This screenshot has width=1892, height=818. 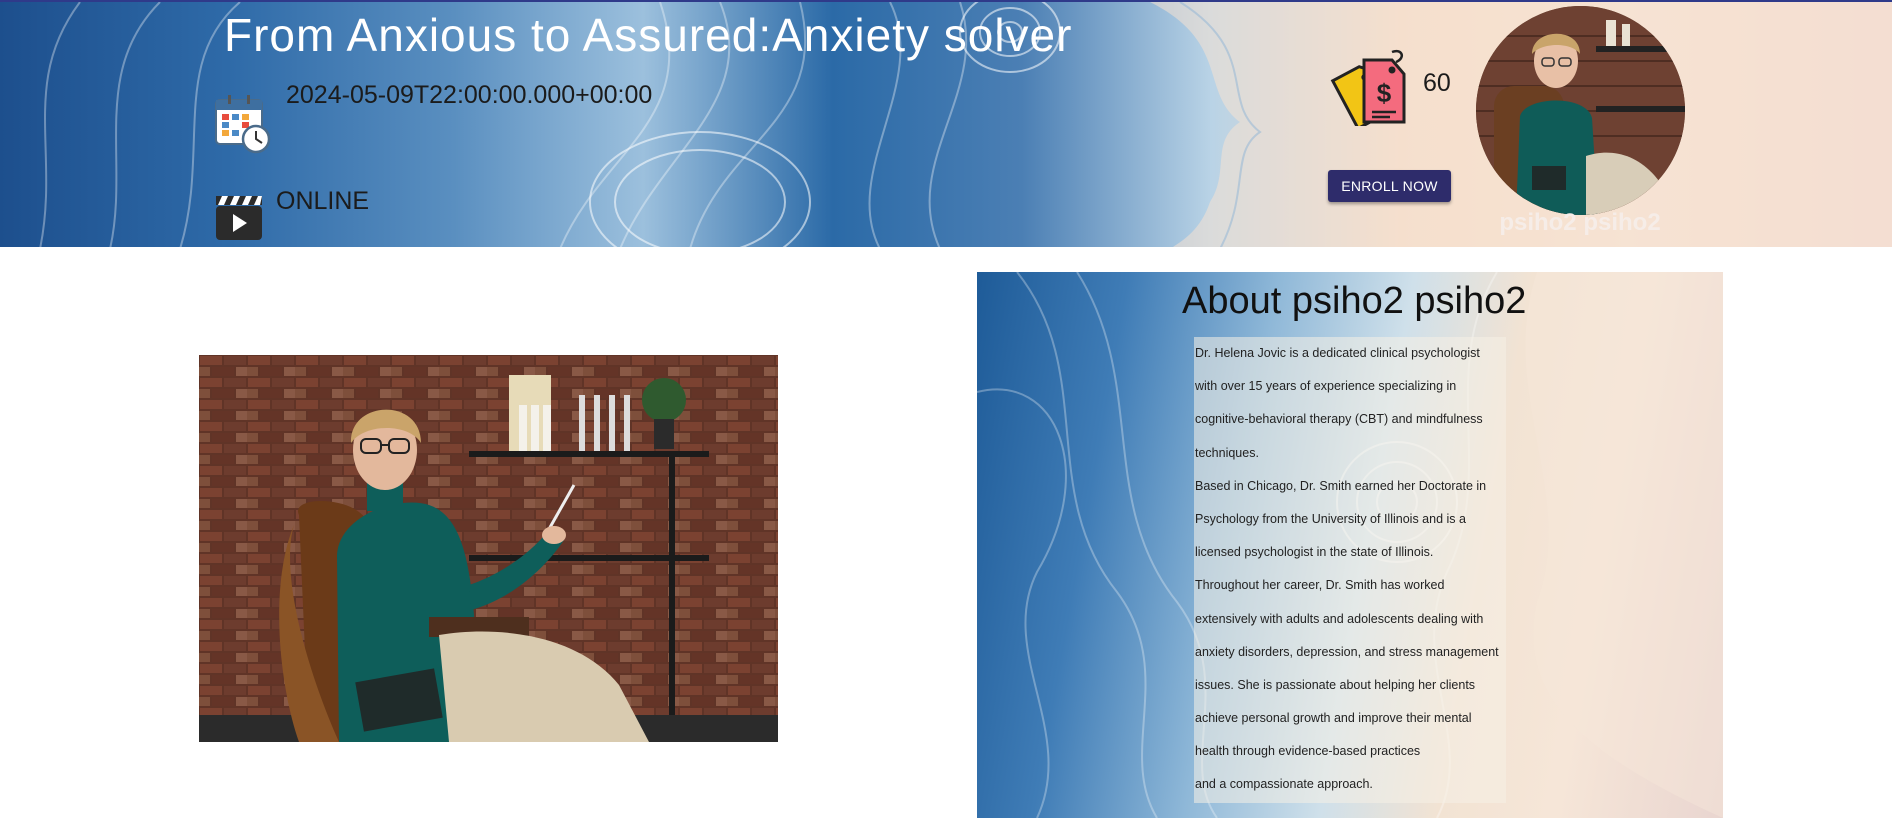 What do you see at coordinates (1437, 83) in the screenshot?
I see `event-price: 60` at bounding box center [1437, 83].